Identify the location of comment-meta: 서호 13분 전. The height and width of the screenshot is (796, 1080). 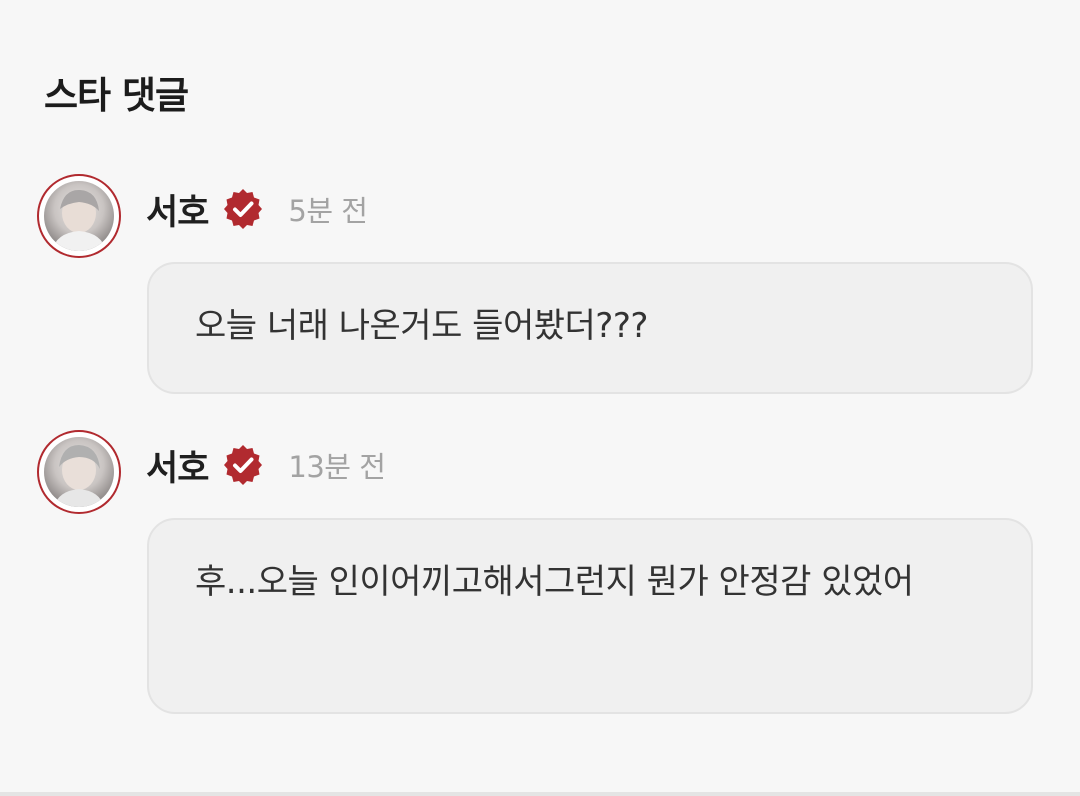
(266, 465).